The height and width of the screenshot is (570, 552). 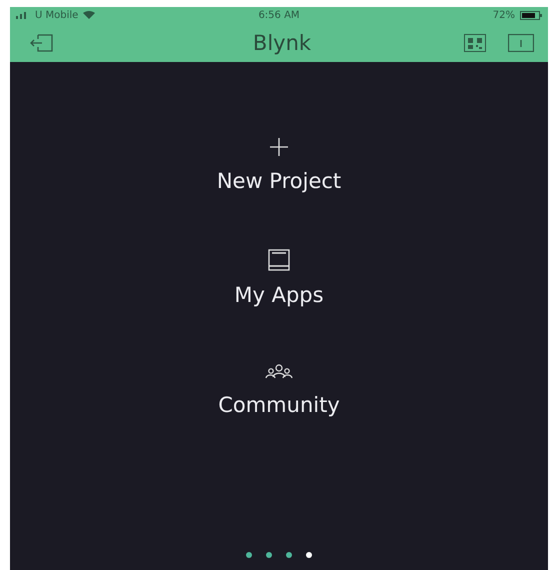 What do you see at coordinates (279, 15) in the screenshot?
I see `status-time: 6:56 AM` at bounding box center [279, 15].